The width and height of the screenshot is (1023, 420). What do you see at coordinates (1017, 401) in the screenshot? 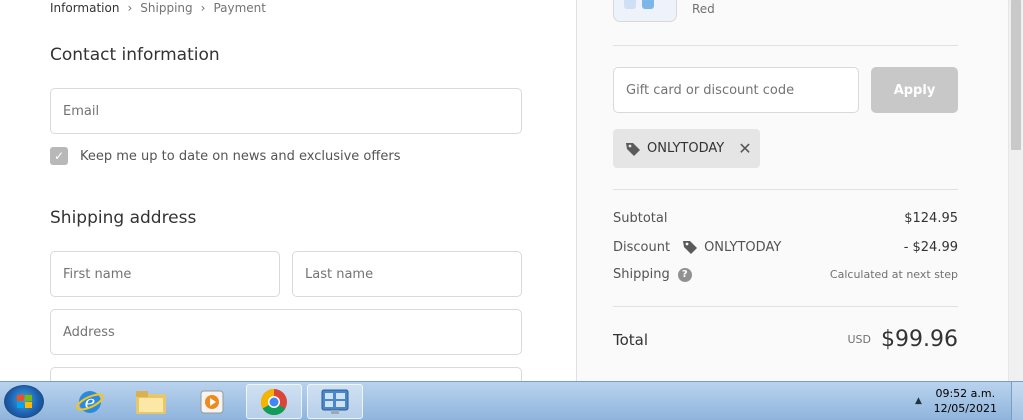
I see `show-desktop-button` at bounding box center [1017, 401].